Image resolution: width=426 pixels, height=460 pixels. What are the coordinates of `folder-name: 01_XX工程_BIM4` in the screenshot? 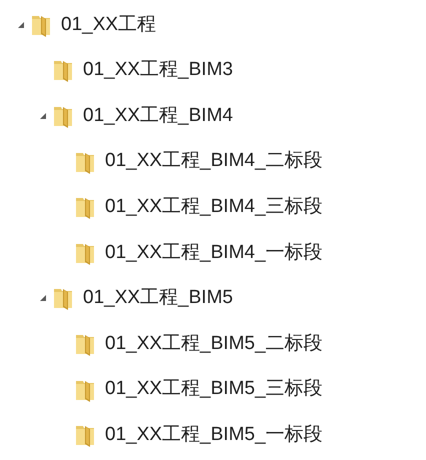 It's located at (158, 116).